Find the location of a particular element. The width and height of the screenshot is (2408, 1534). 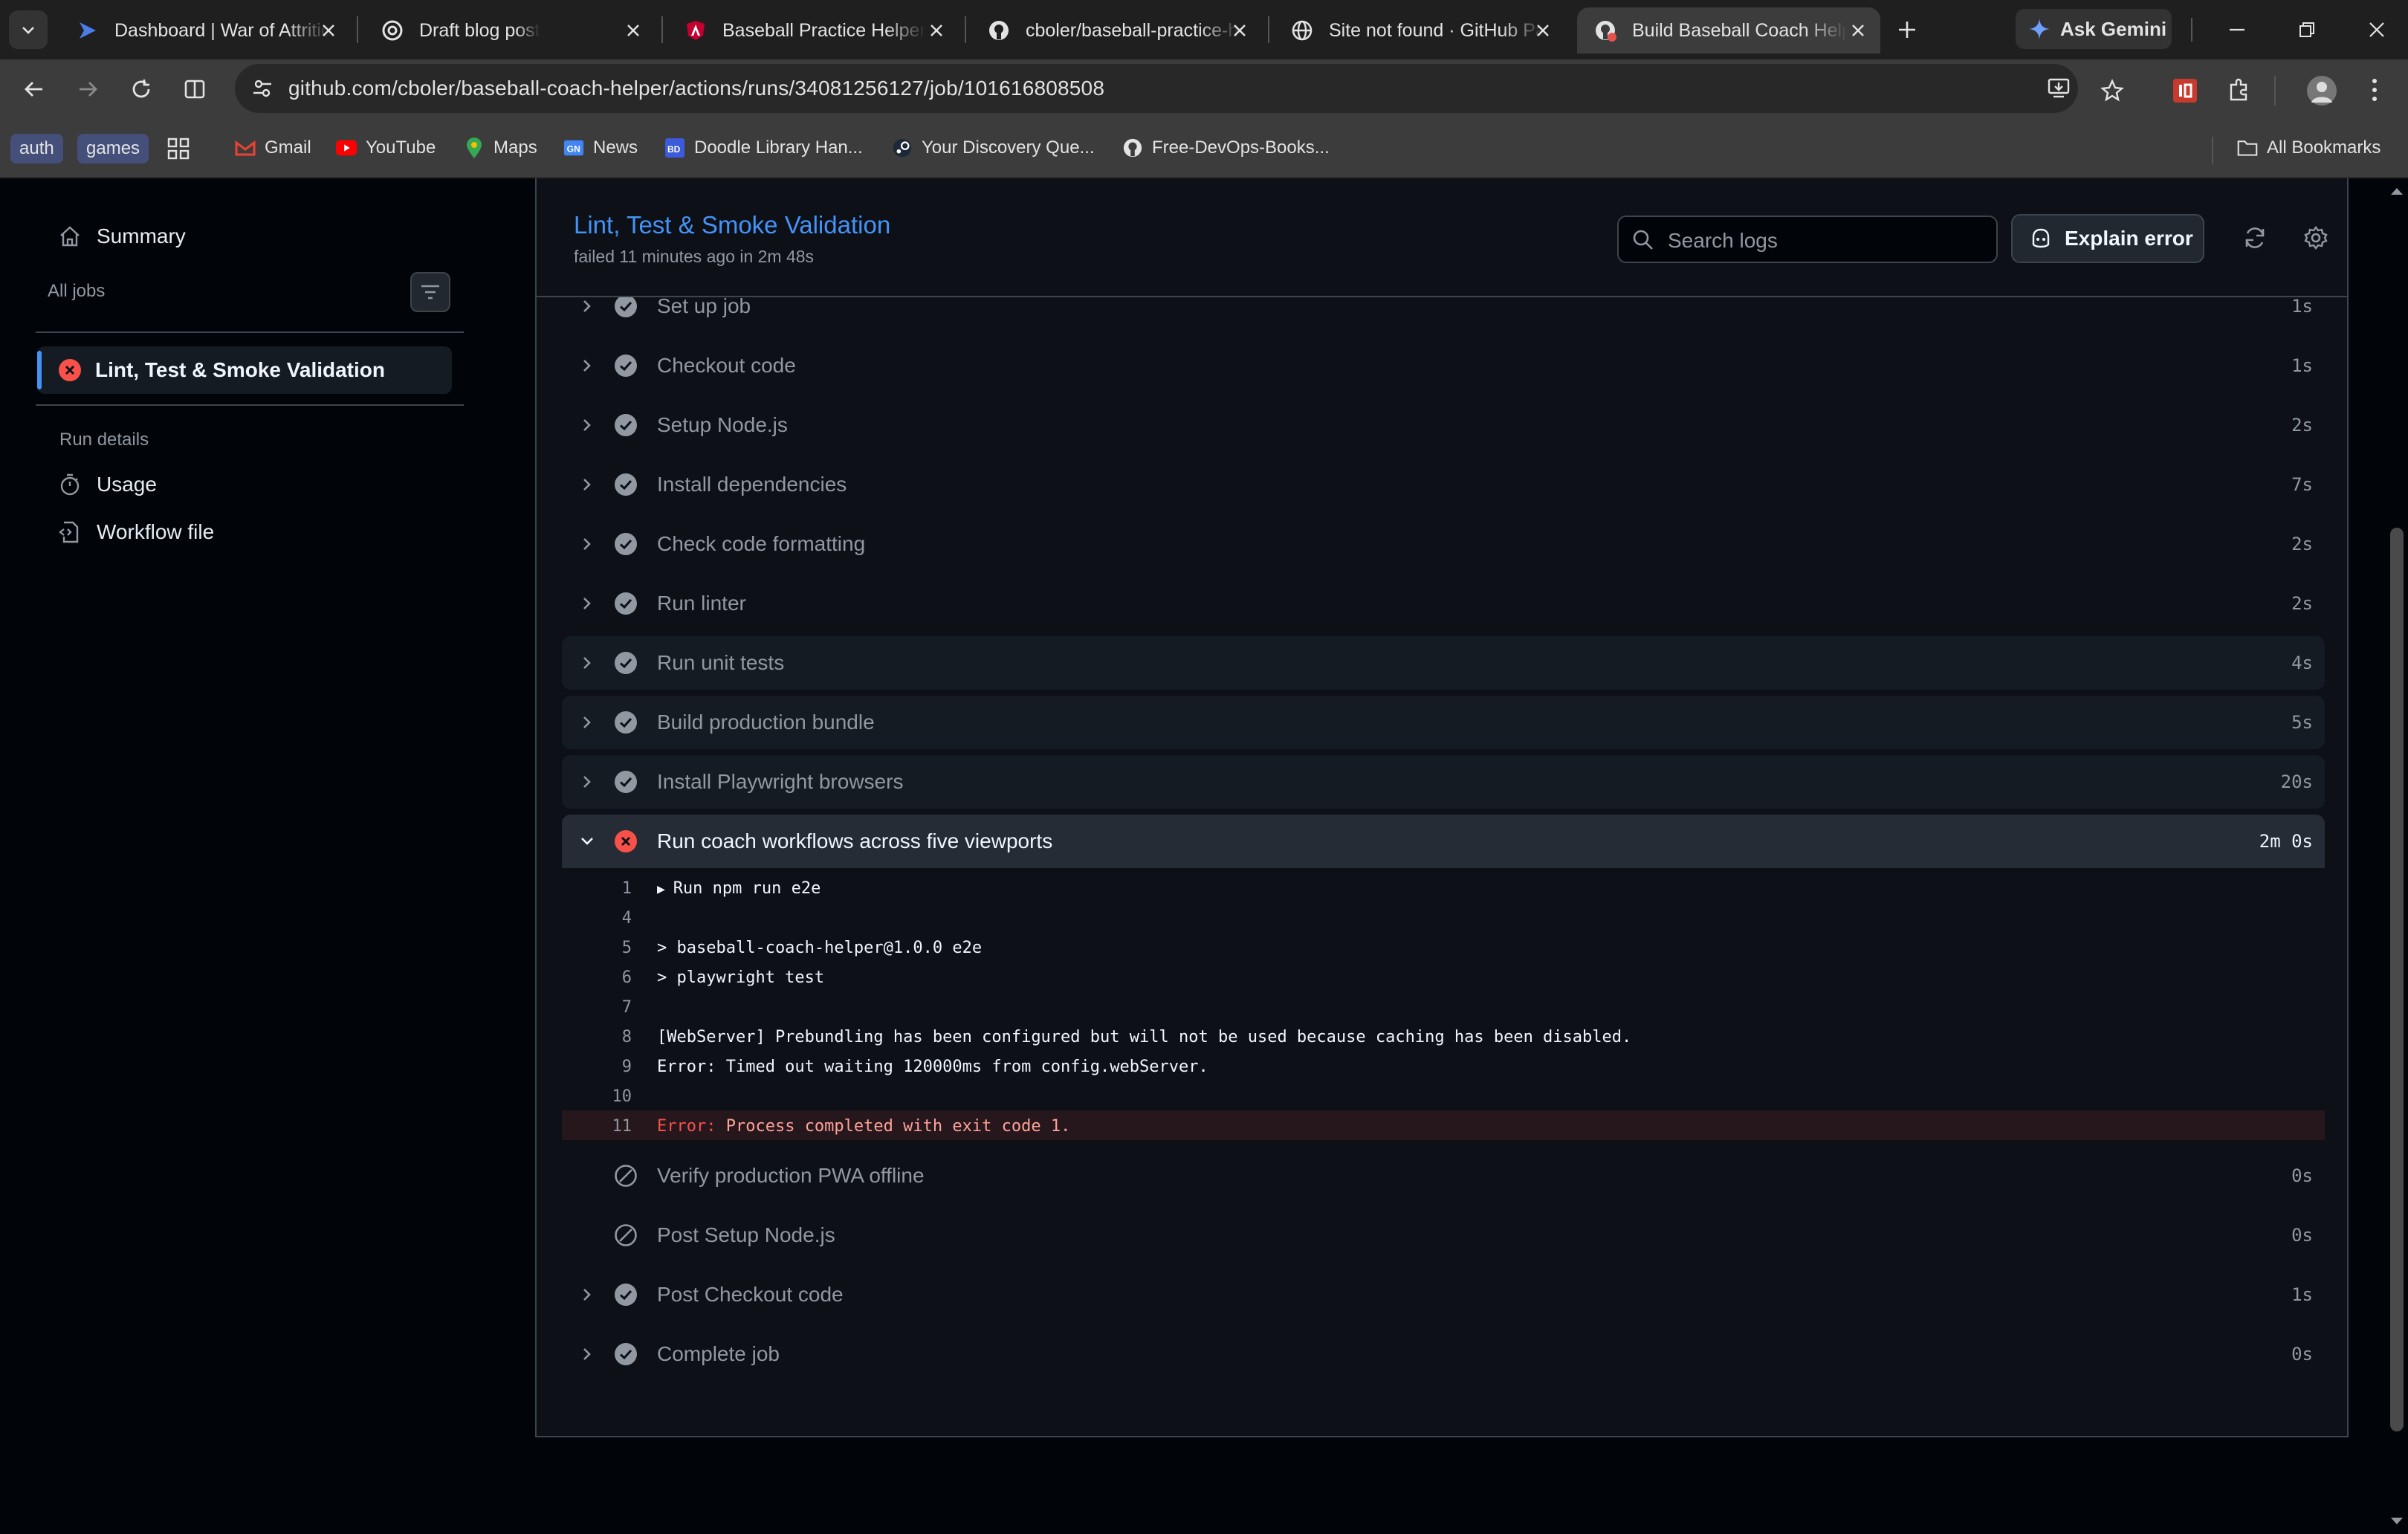

step-row: Checkout code 1s is located at coordinates (1443, 365).